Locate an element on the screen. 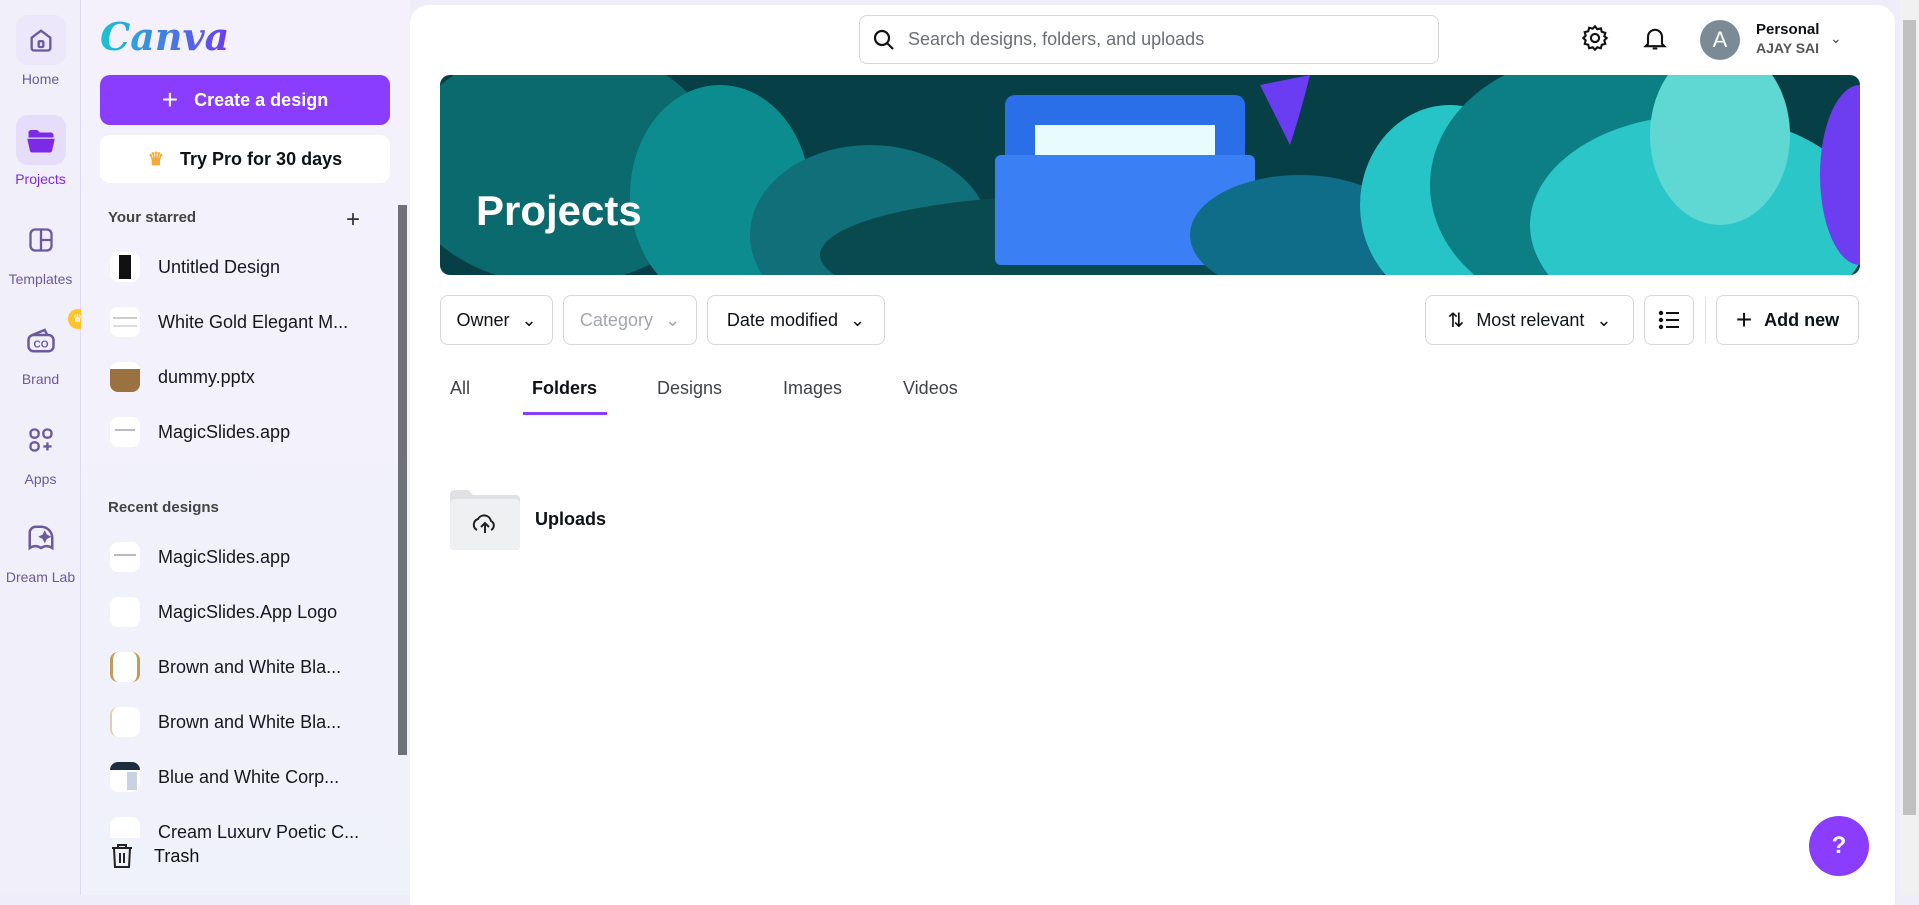 This screenshot has width=1919, height=905. tab-folders: Folders is located at coordinates (564, 388).